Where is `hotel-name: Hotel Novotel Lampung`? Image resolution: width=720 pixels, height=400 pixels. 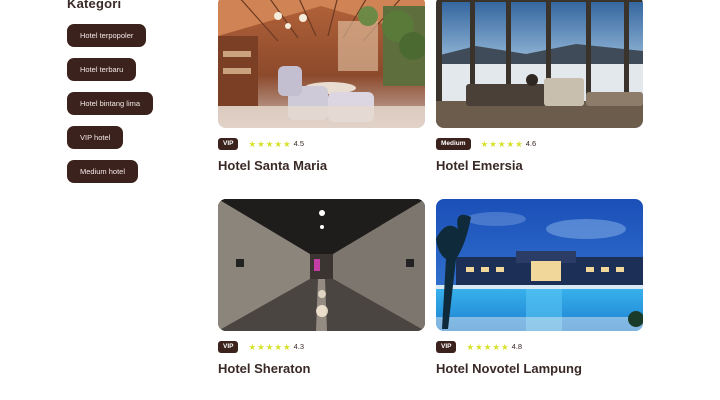 hotel-name: Hotel Novotel Lampung is located at coordinates (539, 369).